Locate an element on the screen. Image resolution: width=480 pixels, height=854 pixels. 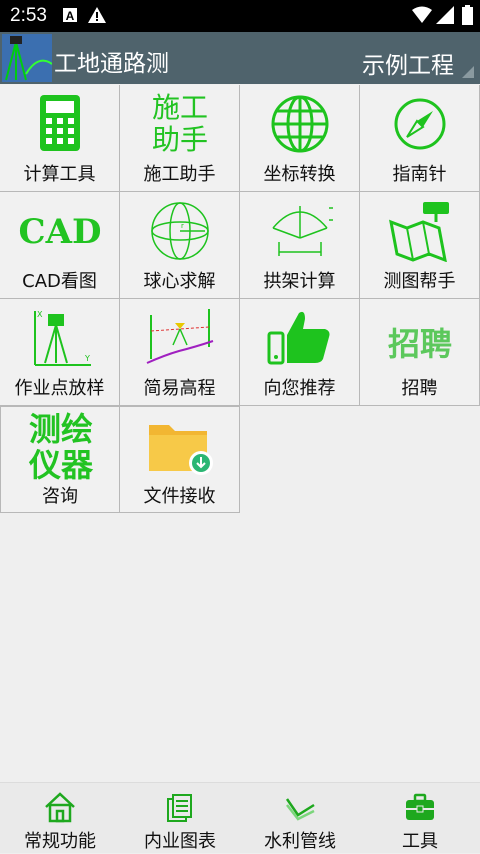
documents-icon is located at coordinates (180, 807).